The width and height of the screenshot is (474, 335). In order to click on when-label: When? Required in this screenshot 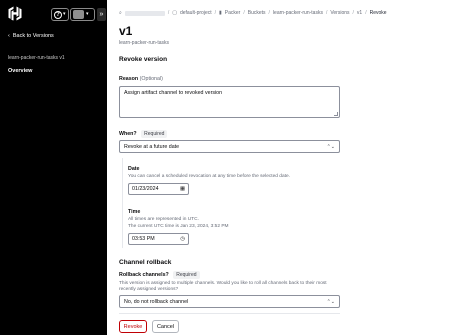, I will do `click(143, 134)`.